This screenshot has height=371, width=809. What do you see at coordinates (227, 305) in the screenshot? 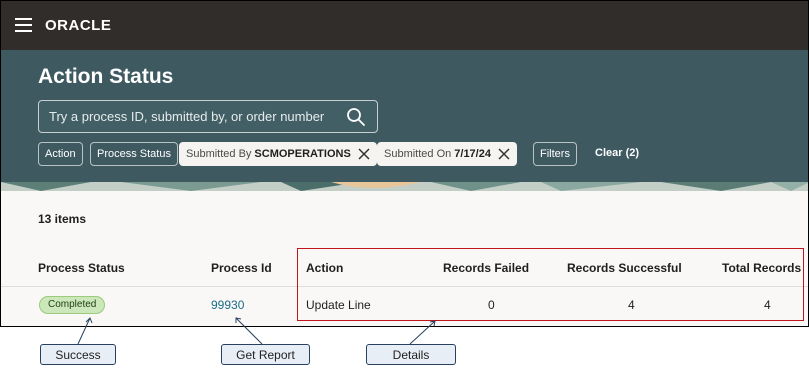
I see `process-id-link: 99930` at bounding box center [227, 305].